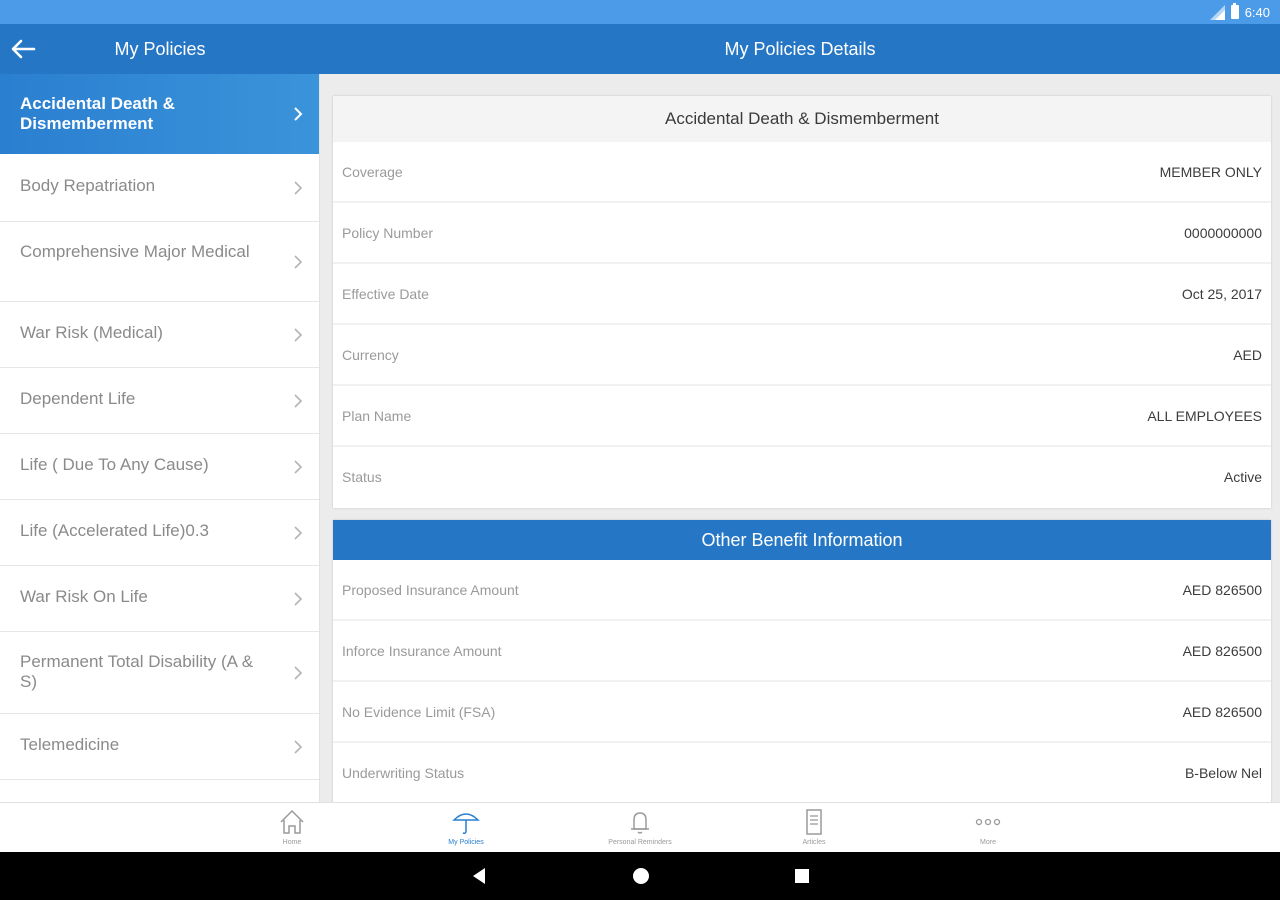 The image size is (1280, 900). Describe the element at coordinates (802, 416) in the screenshot. I see `detail-row-plan-name: Plan Name ALL EMPLOYEES` at that location.